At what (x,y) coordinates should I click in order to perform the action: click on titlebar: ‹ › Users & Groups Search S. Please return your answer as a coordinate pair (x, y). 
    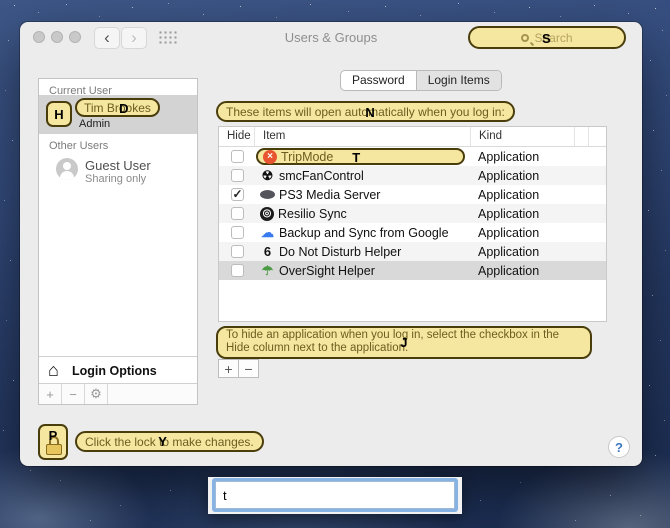
    Looking at the image, I should click on (331, 37).